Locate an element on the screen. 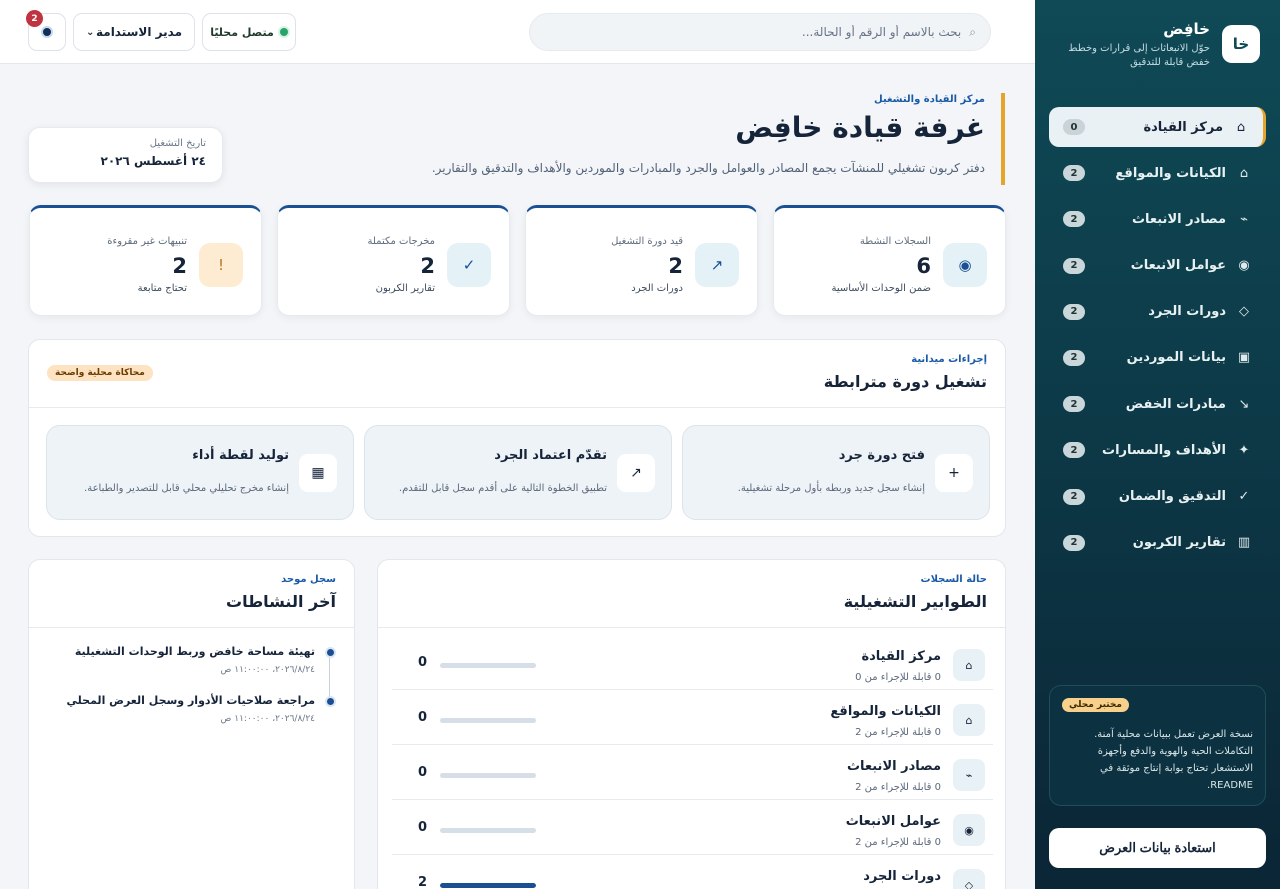 The image size is (1280, 889). role-select: مدير الاستدامة ⌄ is located at coordinates (134, 32).